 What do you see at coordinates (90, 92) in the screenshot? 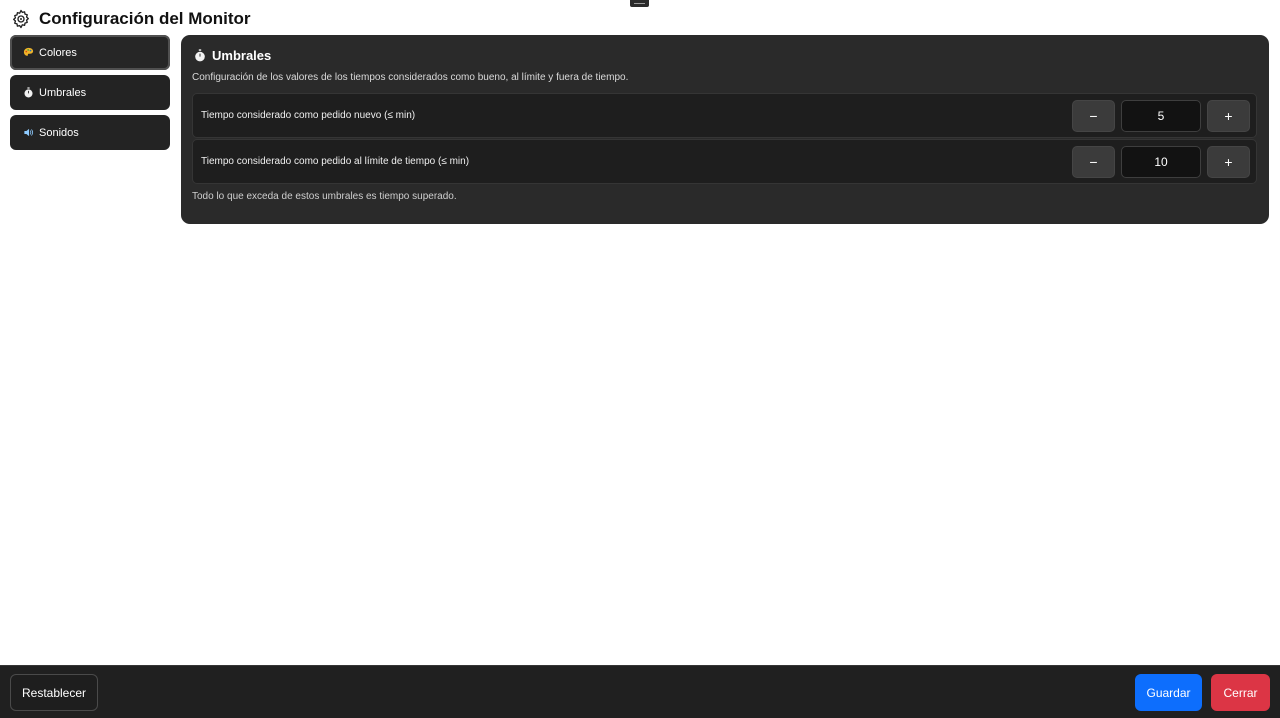
I see `sidebar-item-umbrales: Umbrales` at bounding box center [90, 92].